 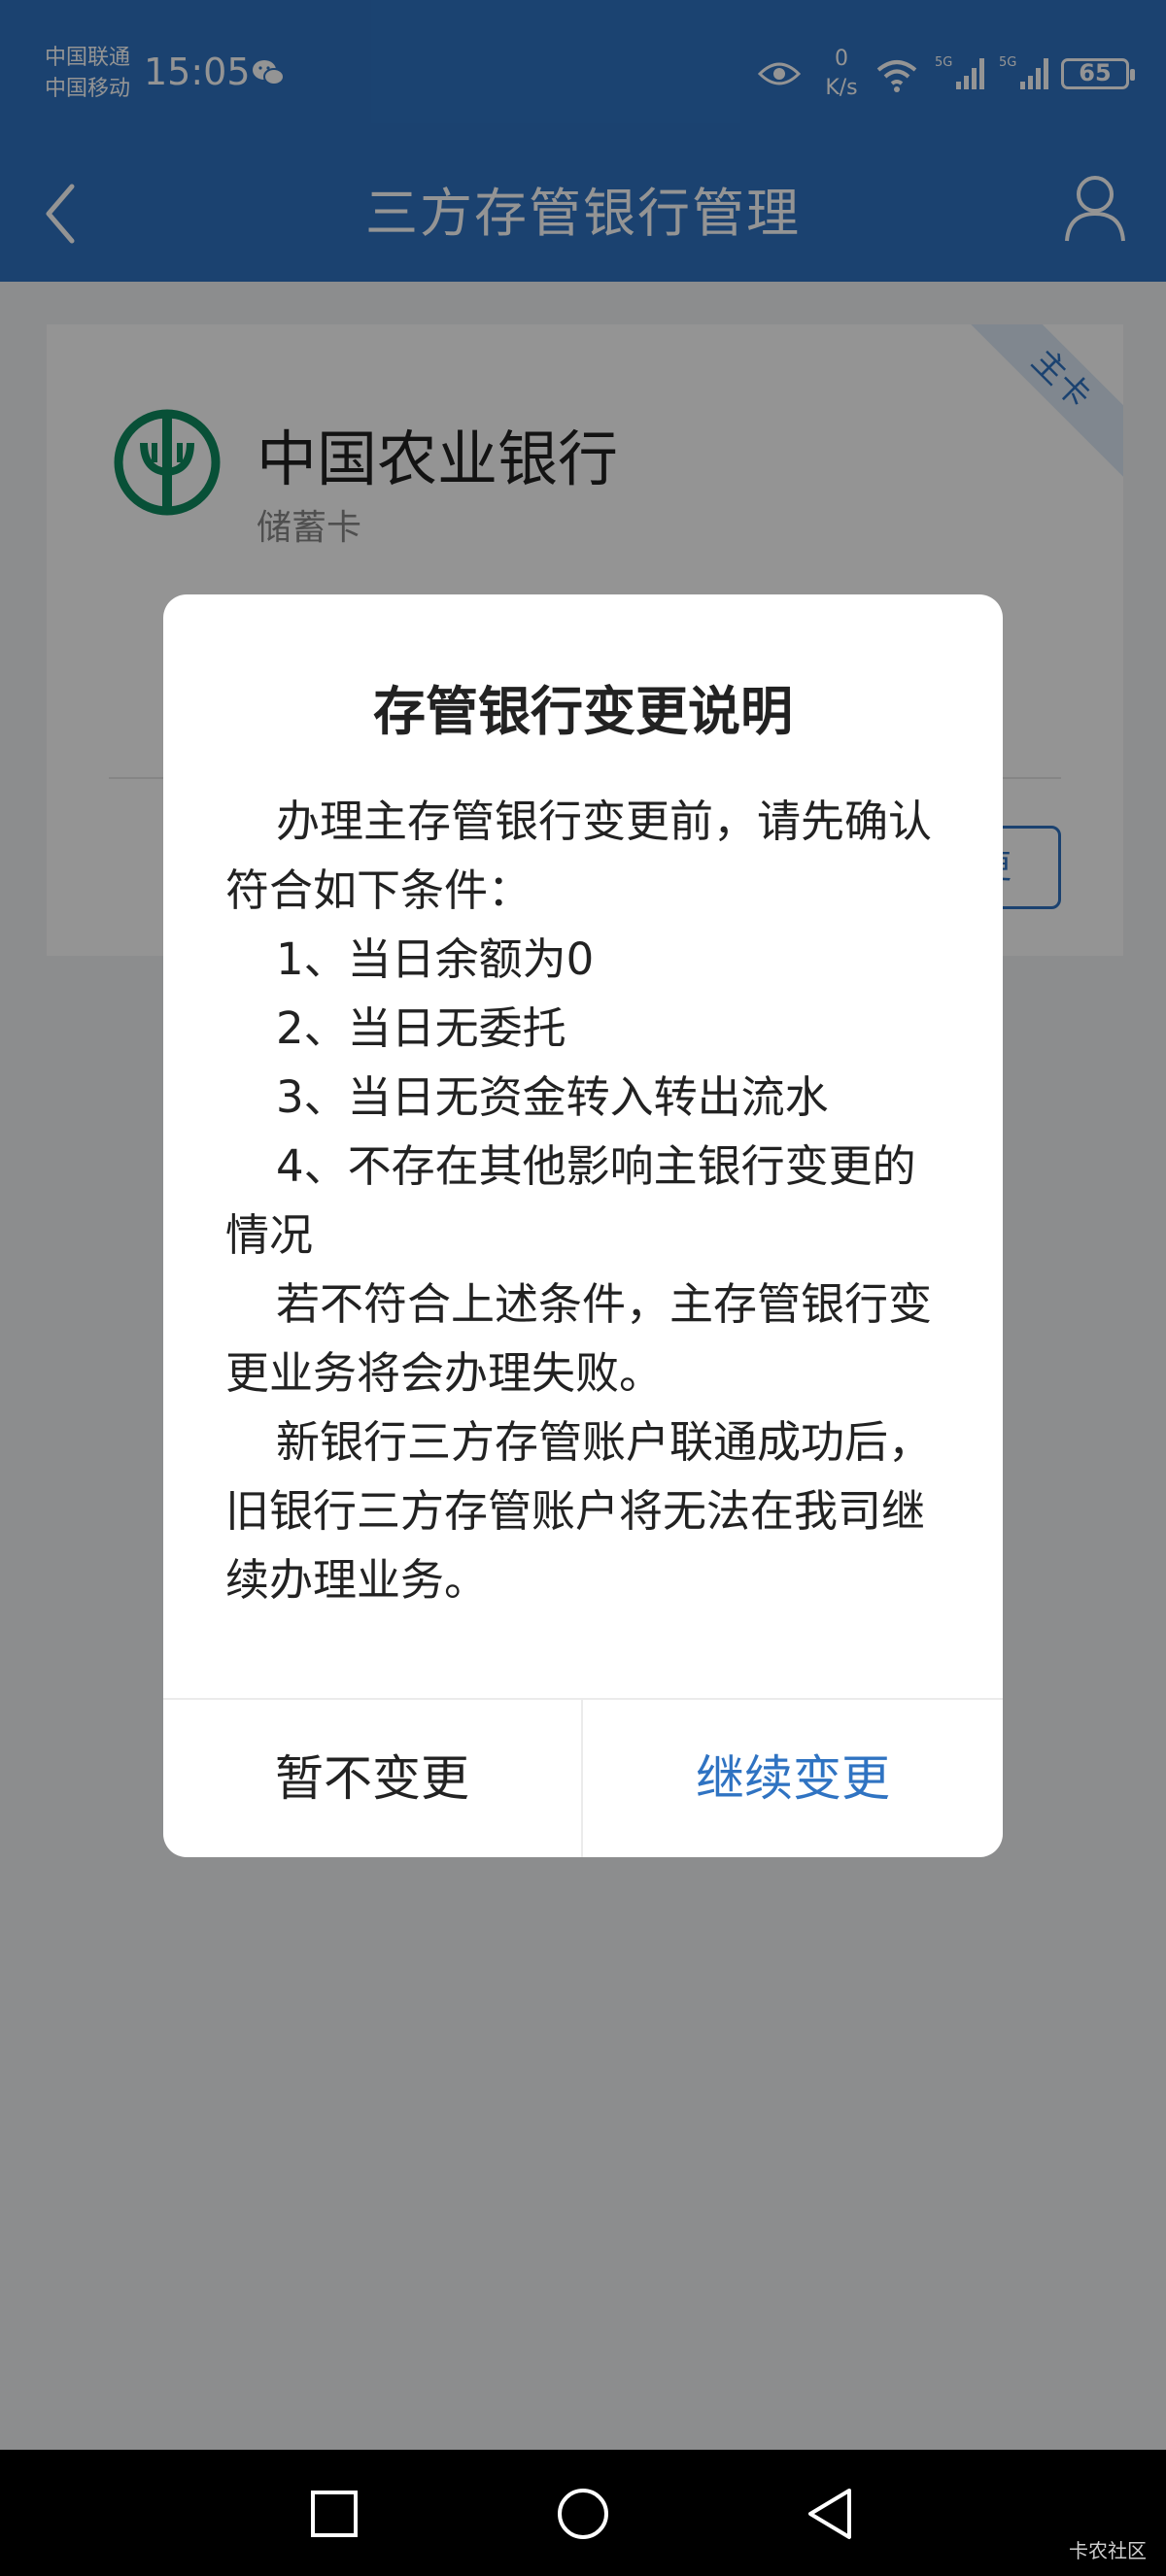 What do you see at coordinates (579, 1511) in the screenshot?
I see `dialog-paragraph: 新银行三方存管账户联通成功后，旧银行三方存管账户将无法在我司继续办理业务。` at bounding box center [579, 1511].